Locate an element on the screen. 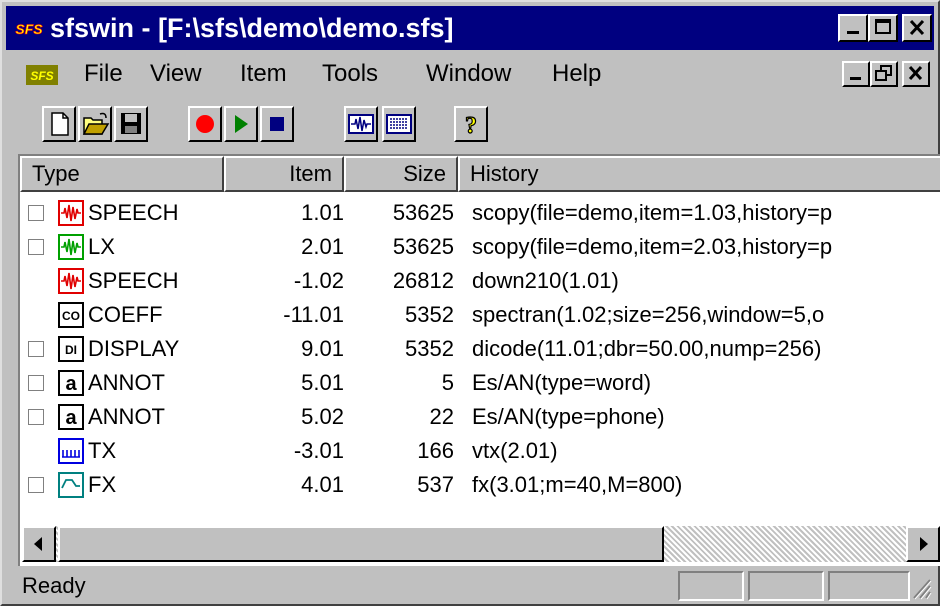  row-history: spectran(1.02;size=256,window=5,o is located at coordinates (648, 314).